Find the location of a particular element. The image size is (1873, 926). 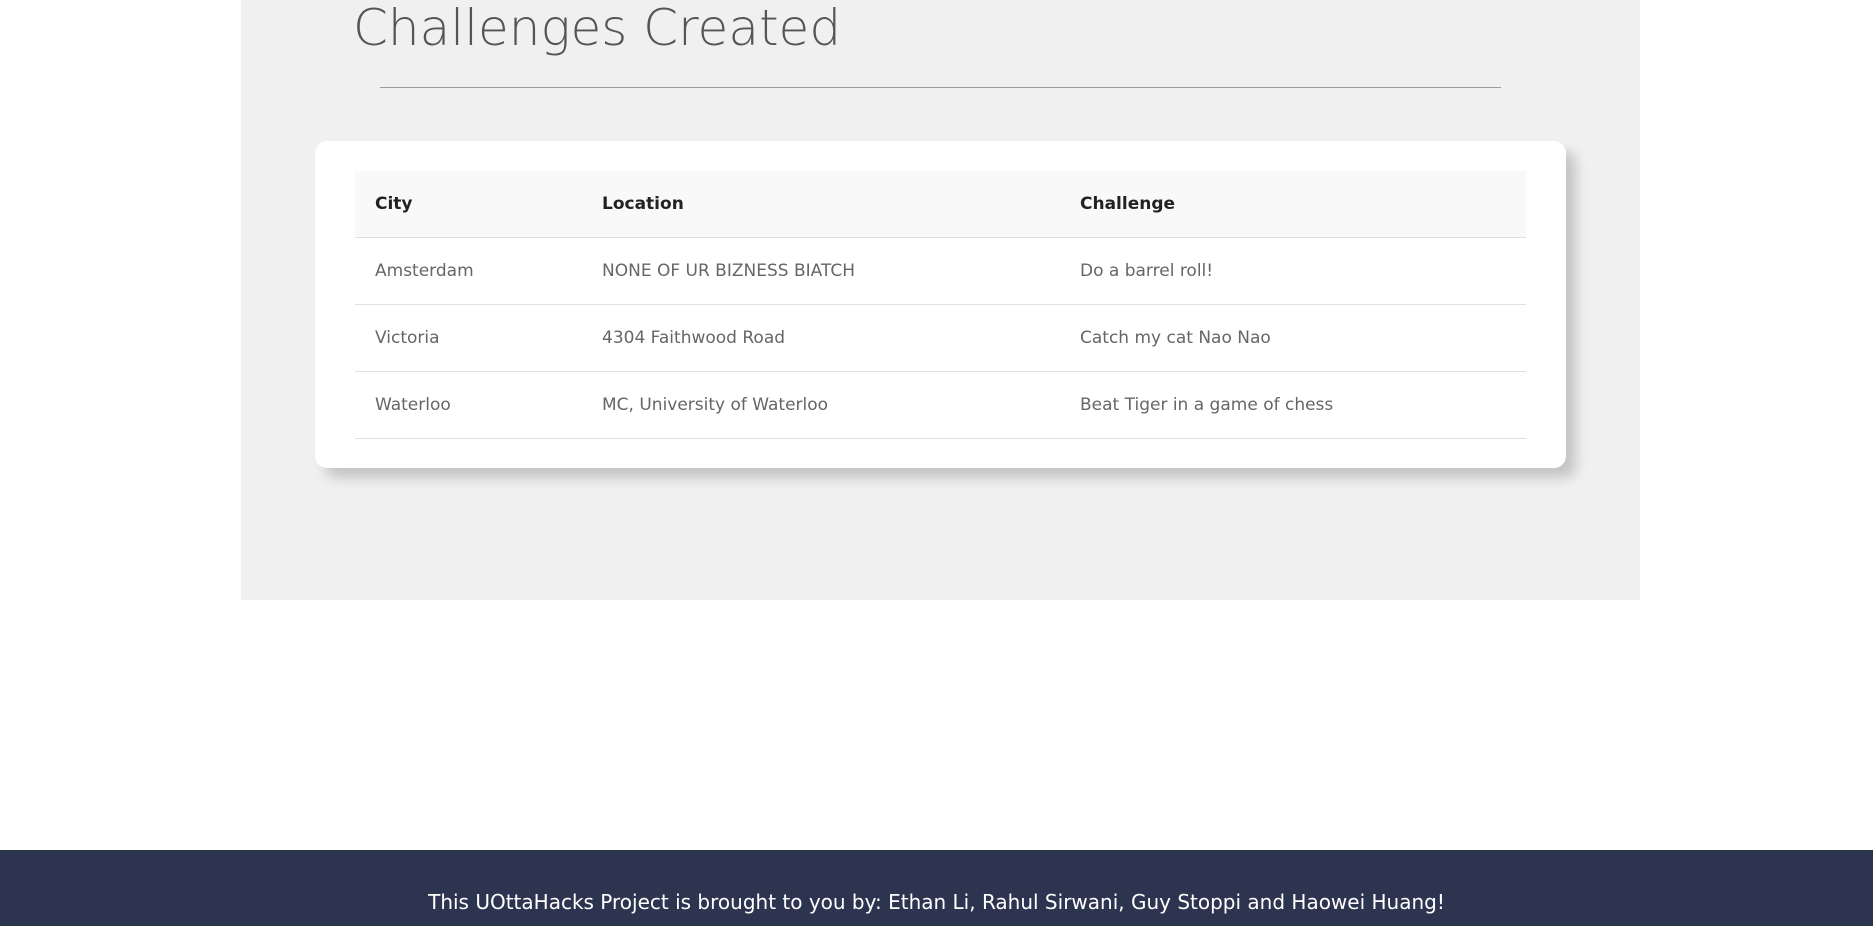

column-header-city: City is located at coordinates (468, 204).